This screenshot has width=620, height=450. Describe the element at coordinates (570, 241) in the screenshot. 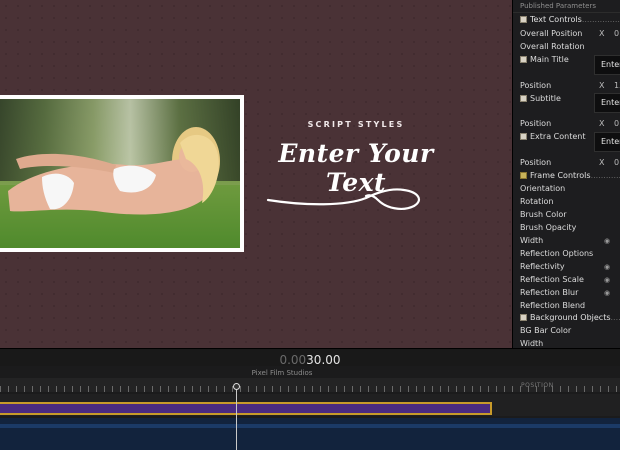

I see `param-row-width: Width ◉` at that location.